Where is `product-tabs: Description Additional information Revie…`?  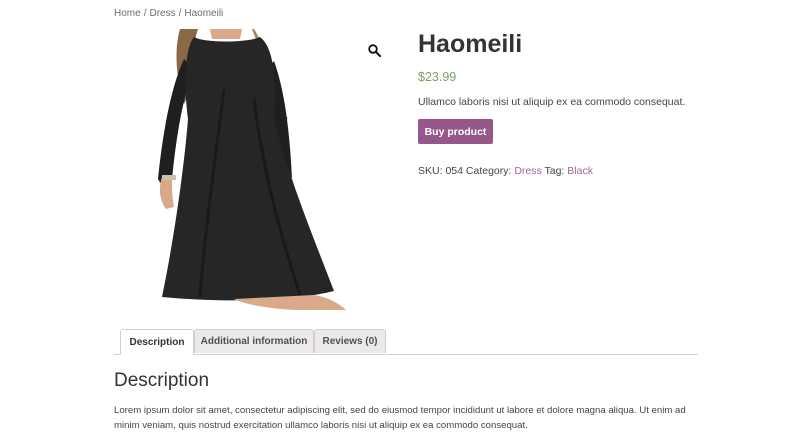 product-tabs: Description Additional information Revie… is located at coordinates (406, 342).